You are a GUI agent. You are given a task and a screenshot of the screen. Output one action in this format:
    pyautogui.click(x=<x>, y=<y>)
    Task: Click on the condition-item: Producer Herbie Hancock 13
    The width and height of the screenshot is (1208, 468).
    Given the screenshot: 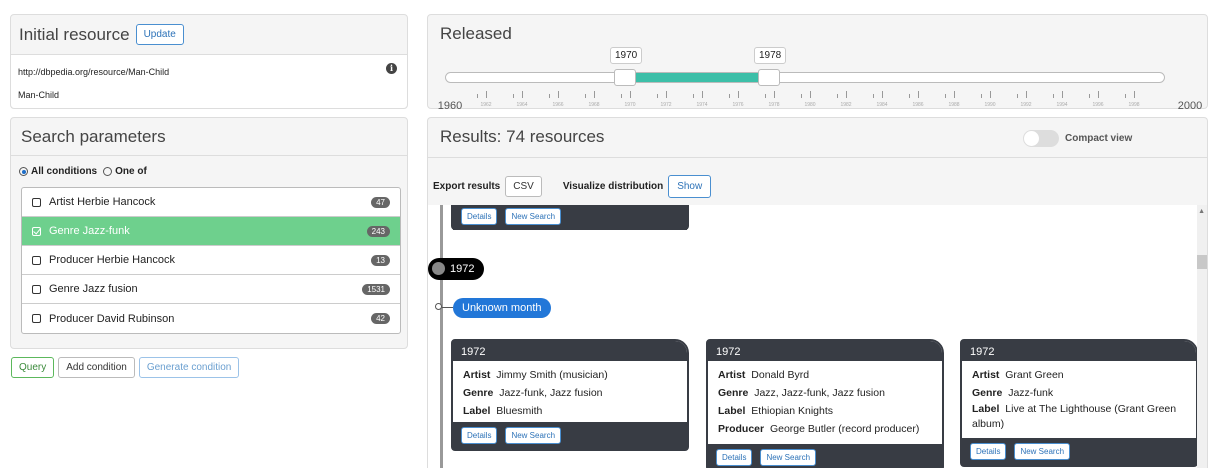 What is the action you would take?
    pyautogui.click(x=211, y=260)
    